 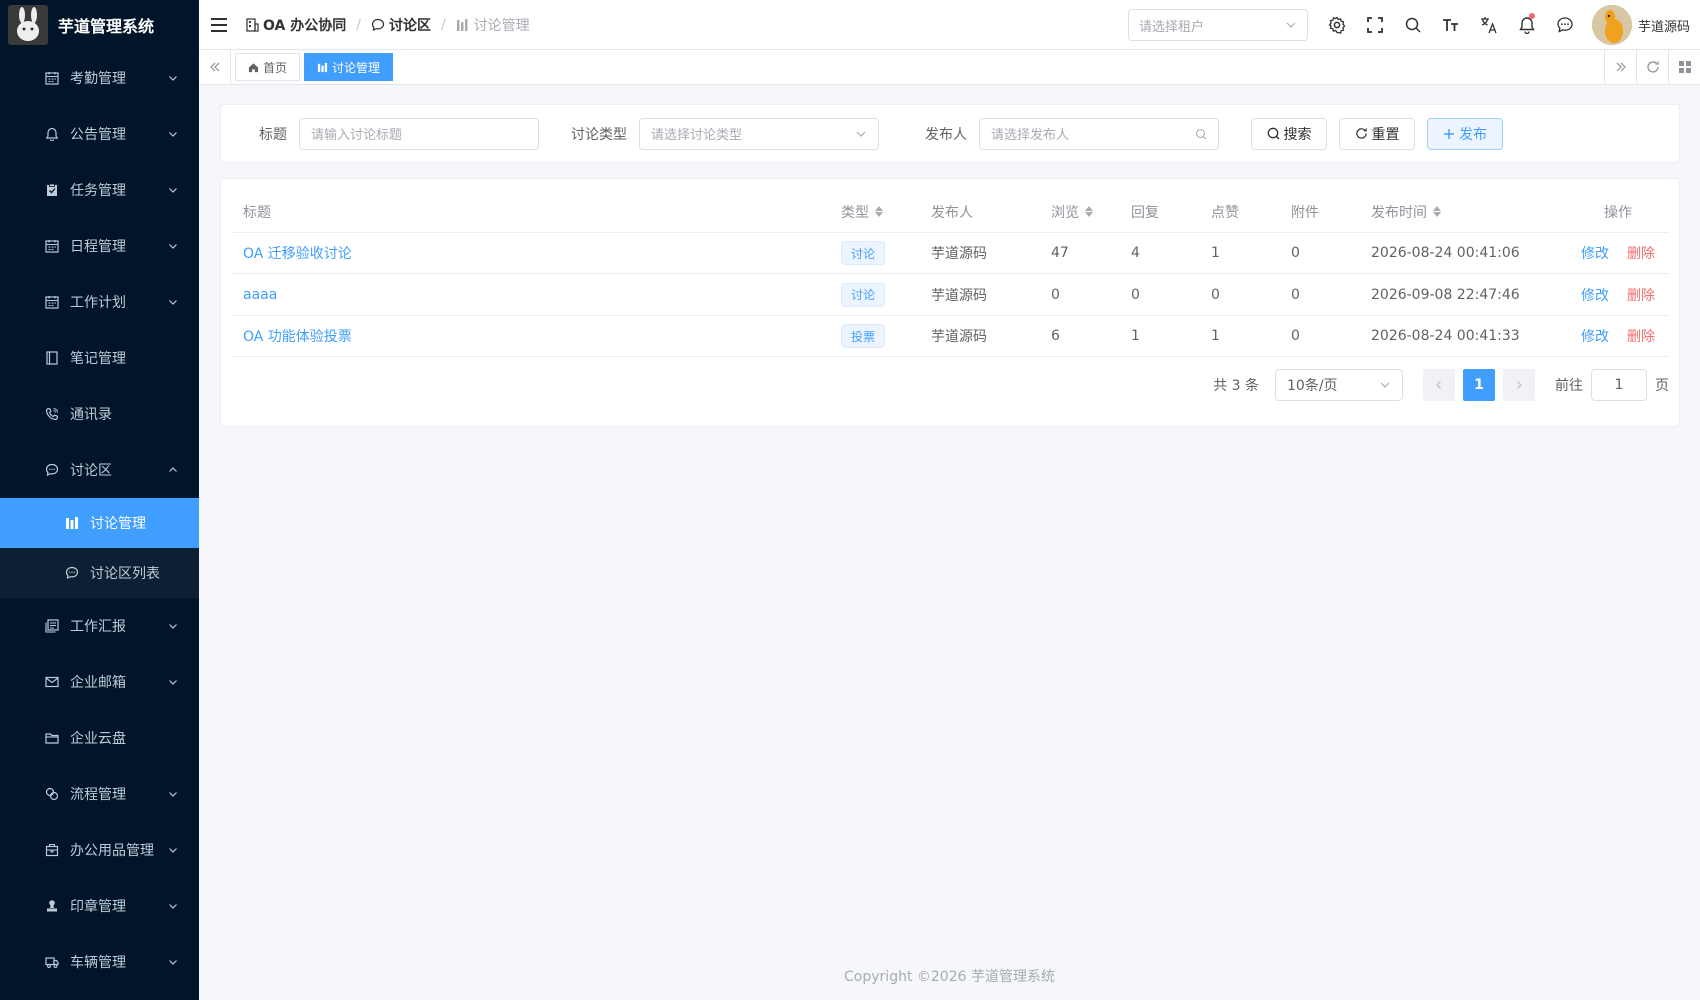 What do you see at coordinates (401, 25) in the screenshot?
I see `breadcrumb-item-forum: 讨论区` at bounding box center [401, 25].